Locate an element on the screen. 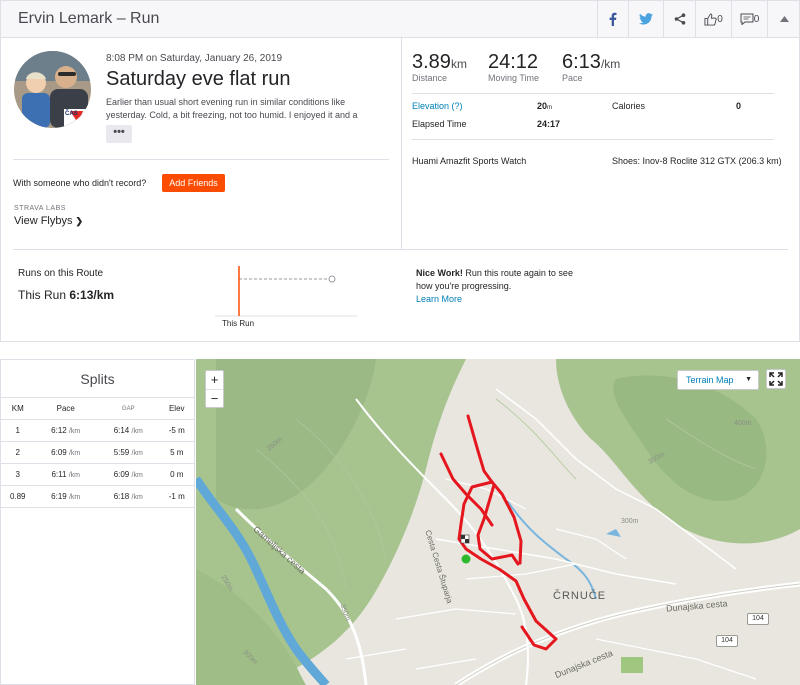 Image resolution: width=800 pixels, height=685 pixels. finish-flag-icon is located at coordinates (465, 539).